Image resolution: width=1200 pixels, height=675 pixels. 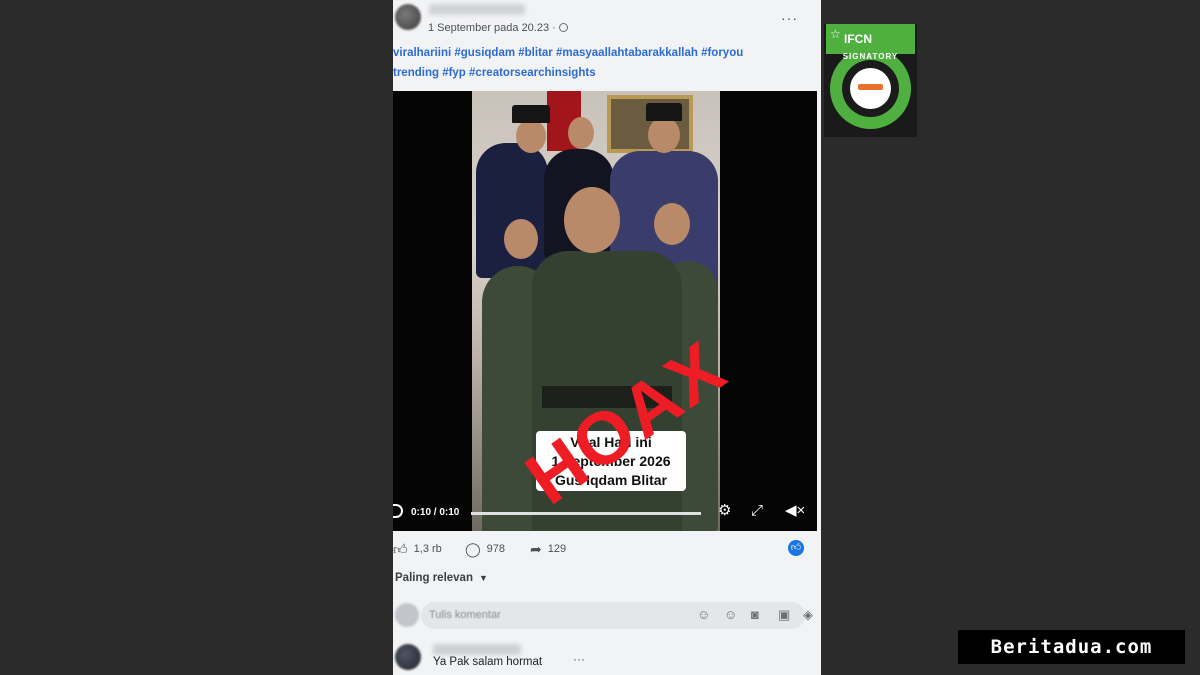 I want to click on fullscreen-icon: ⤢, so click(x=757, y=511).